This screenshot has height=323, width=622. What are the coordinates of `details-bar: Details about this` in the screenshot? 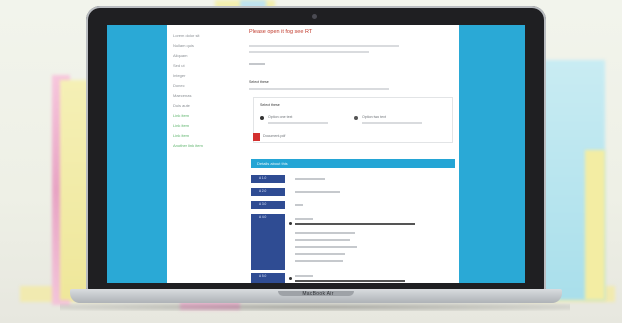 It's located at (353, 163).